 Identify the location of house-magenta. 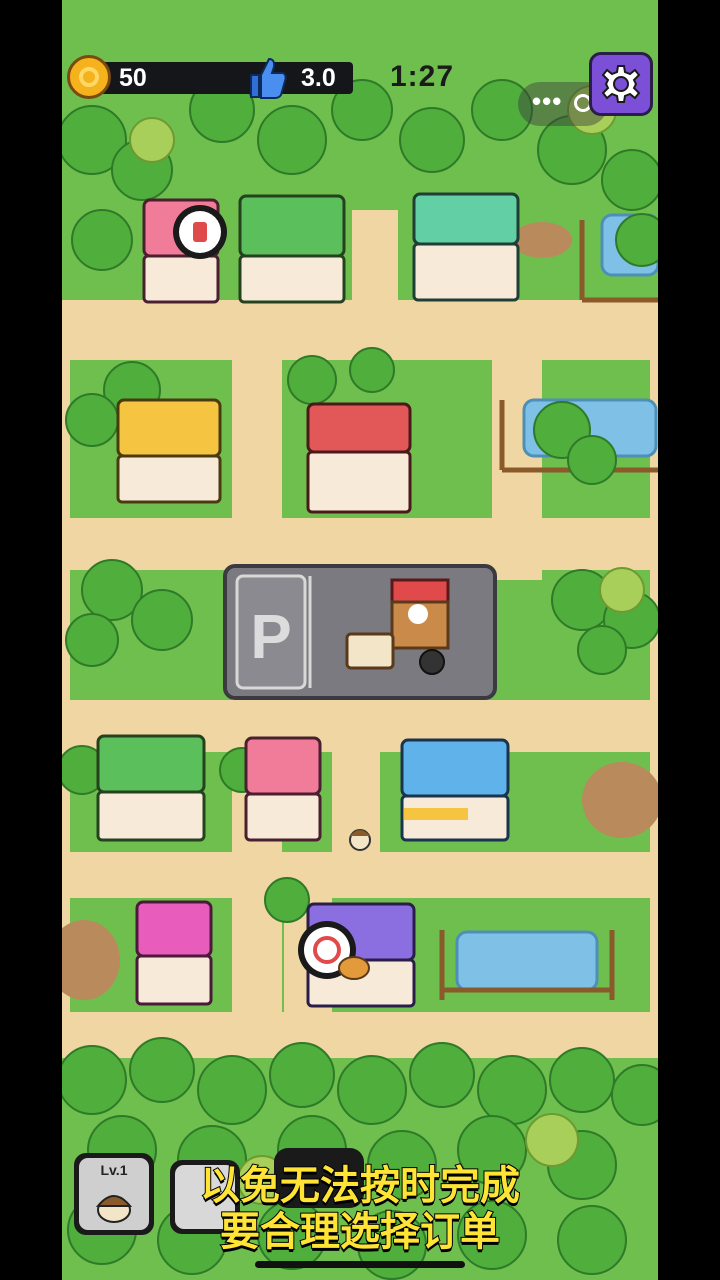
(174, 953).